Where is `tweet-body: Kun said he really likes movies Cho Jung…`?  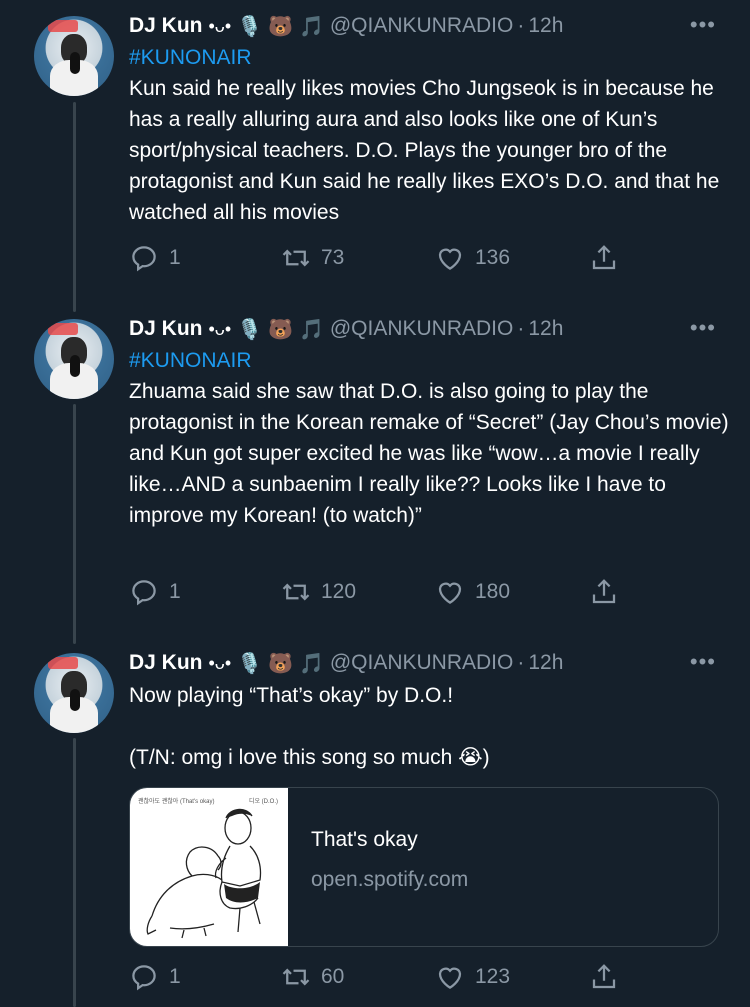
tweet-body: Kun said he really likes movies Cho Jung… is located at coordinates (424, 150).